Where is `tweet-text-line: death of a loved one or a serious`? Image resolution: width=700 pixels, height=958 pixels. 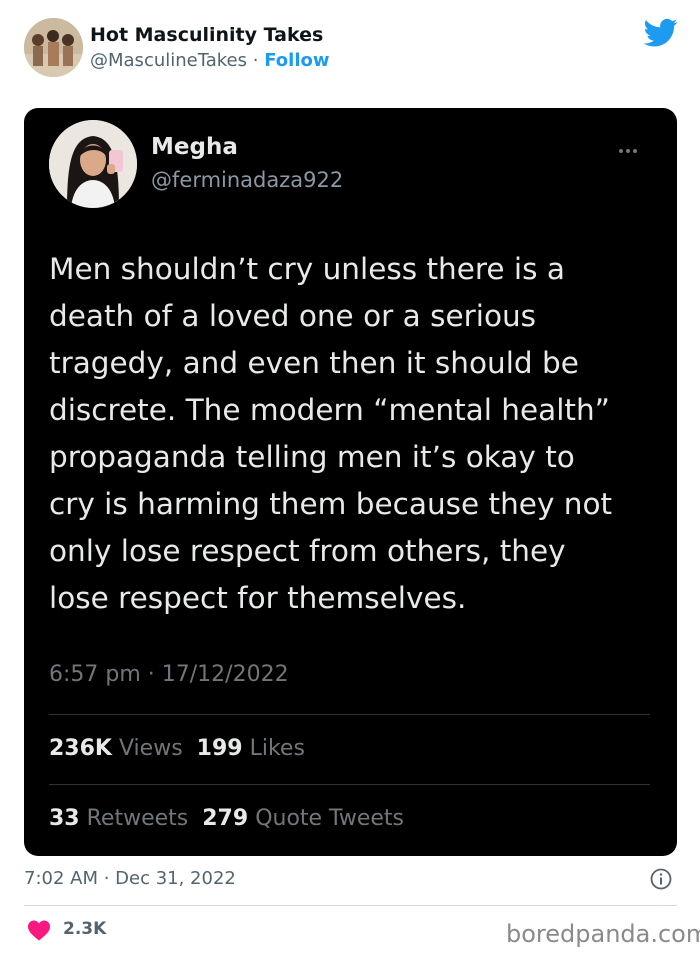
tweet-text-line: death of a loved one or a serious is located at coordinates (293, 316).